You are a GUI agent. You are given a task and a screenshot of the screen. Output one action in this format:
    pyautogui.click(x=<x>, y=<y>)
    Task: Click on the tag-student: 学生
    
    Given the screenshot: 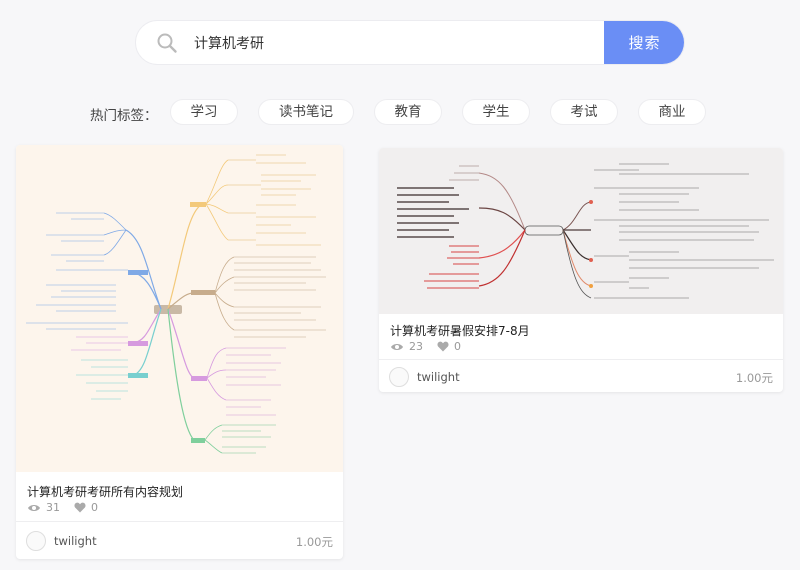 What is the action you would take?
    pyautogui.click(x=496, y=112)
    